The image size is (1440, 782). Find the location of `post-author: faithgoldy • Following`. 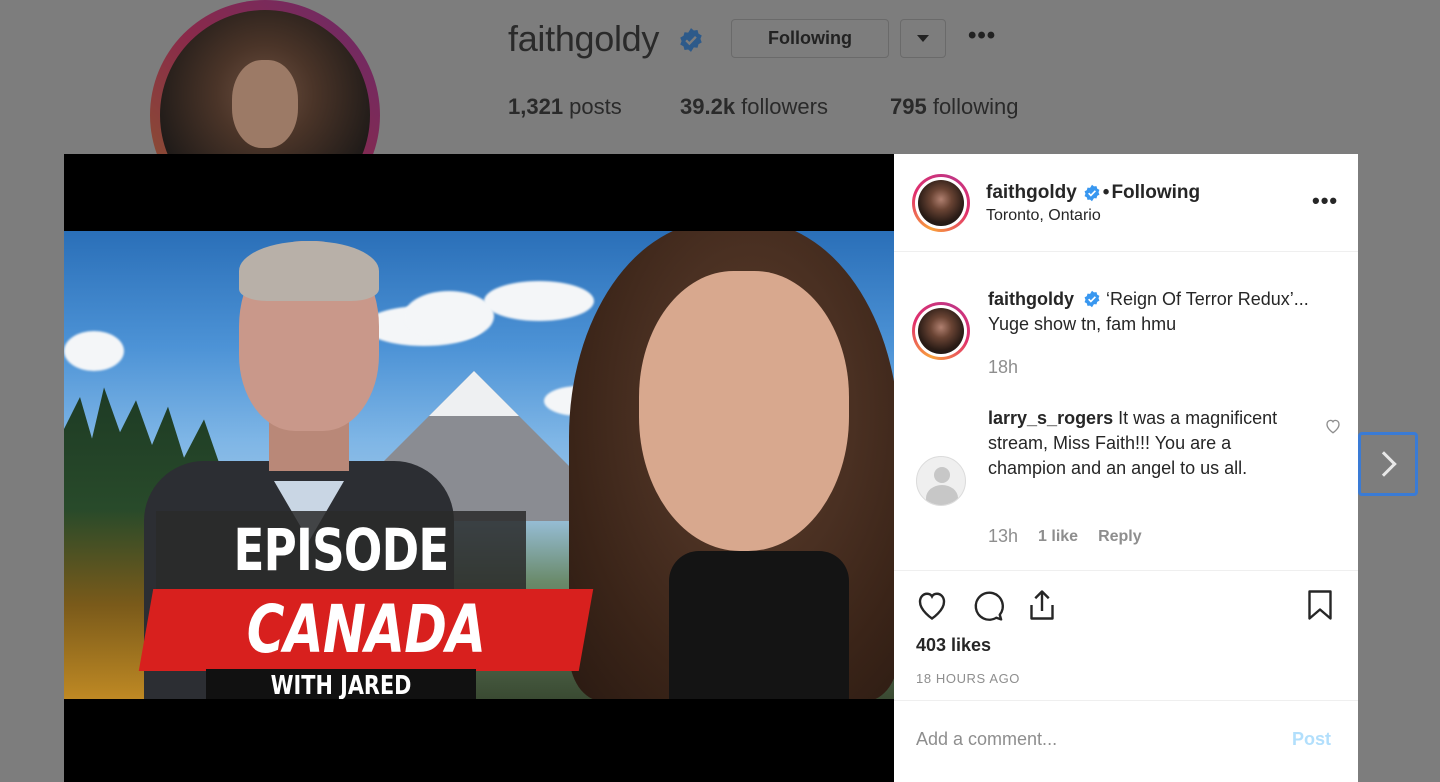

post-author: faithgoldy • Following is located at coordinates (1093, 193).